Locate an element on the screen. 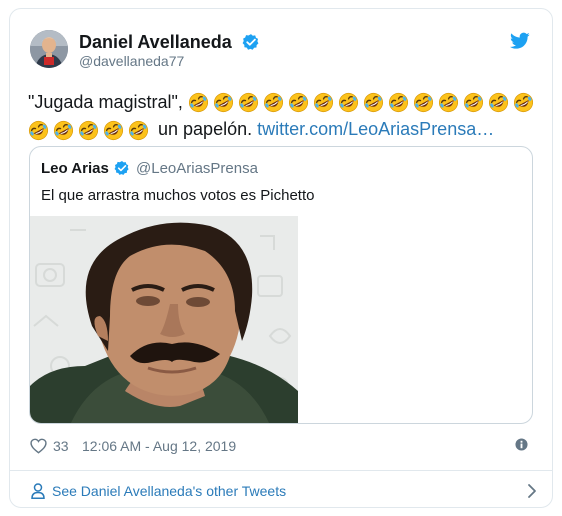 This screenshot has height=516, width=562. tweet-text-start: "Jugada magistral", is located at coordinates (105, 102).